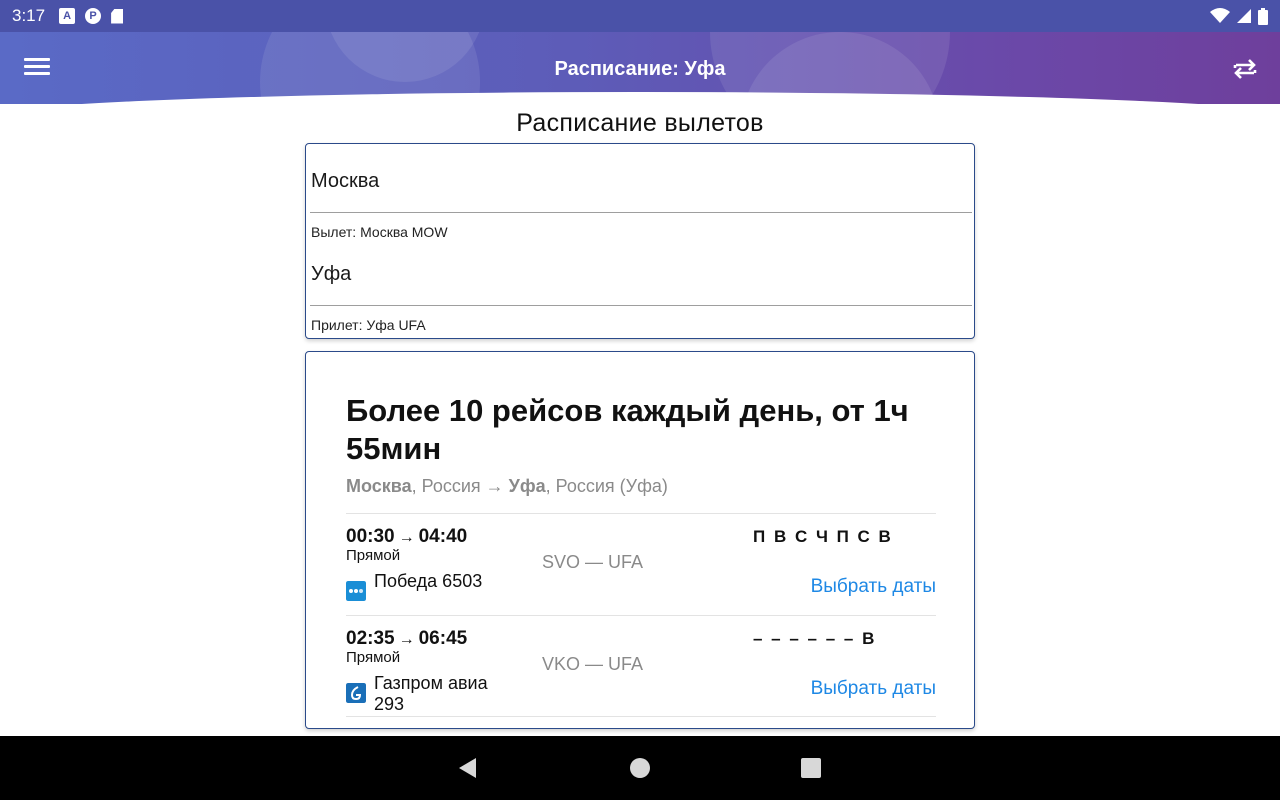 This screenshot has height=800, width=1280. I want to click on a-icon: A, so click(67, 16).